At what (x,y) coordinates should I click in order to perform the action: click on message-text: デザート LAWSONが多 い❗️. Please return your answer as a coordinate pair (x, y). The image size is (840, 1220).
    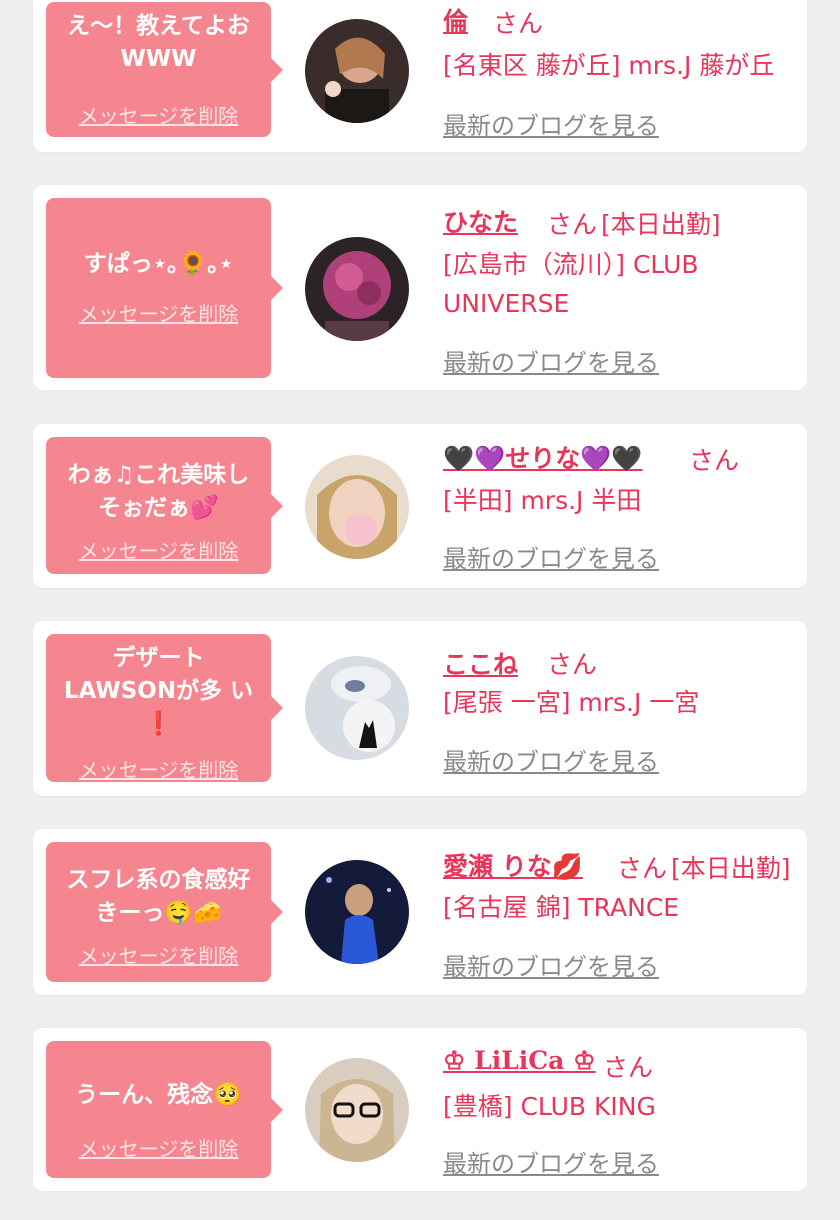
    Looking at the image, I should click on (158, 691).